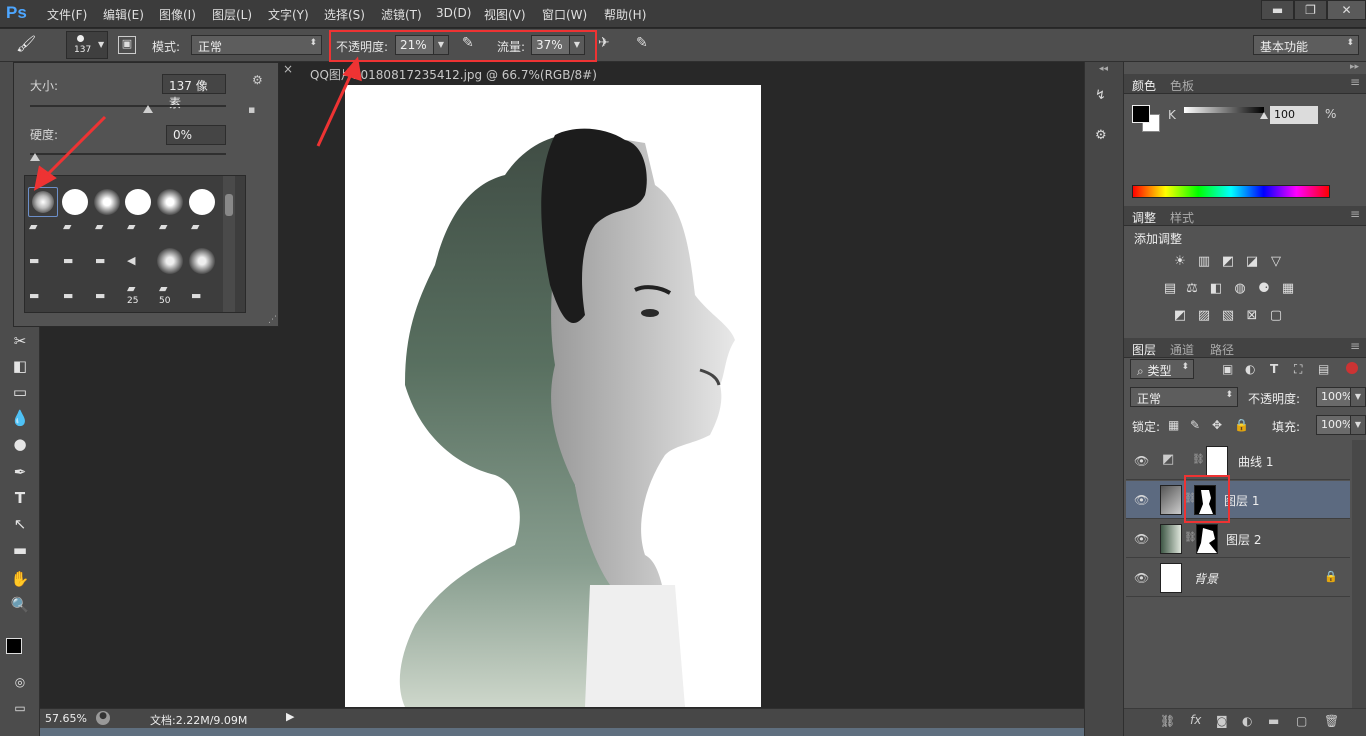  I want to click on layer-row-layer1: 👁 ⛓ 图层 1, so click(1238, 500).